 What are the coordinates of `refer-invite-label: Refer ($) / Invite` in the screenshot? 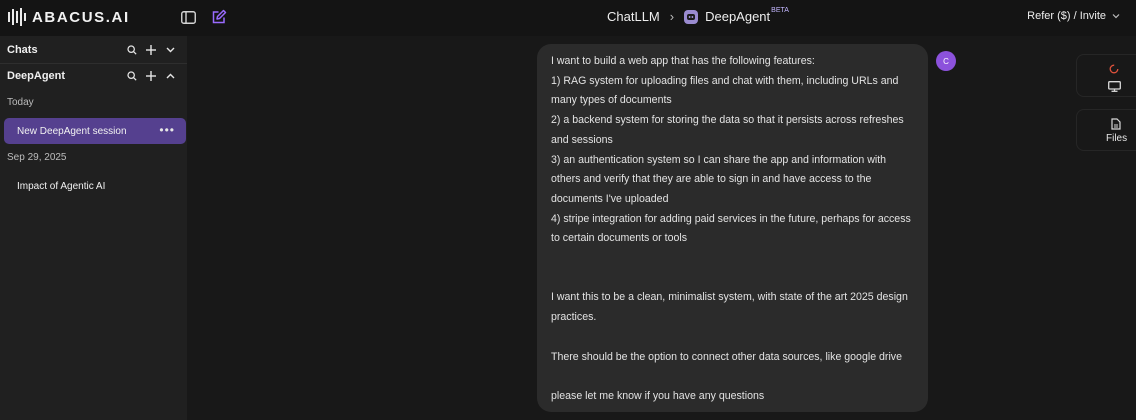 It's located at (1066, 16).